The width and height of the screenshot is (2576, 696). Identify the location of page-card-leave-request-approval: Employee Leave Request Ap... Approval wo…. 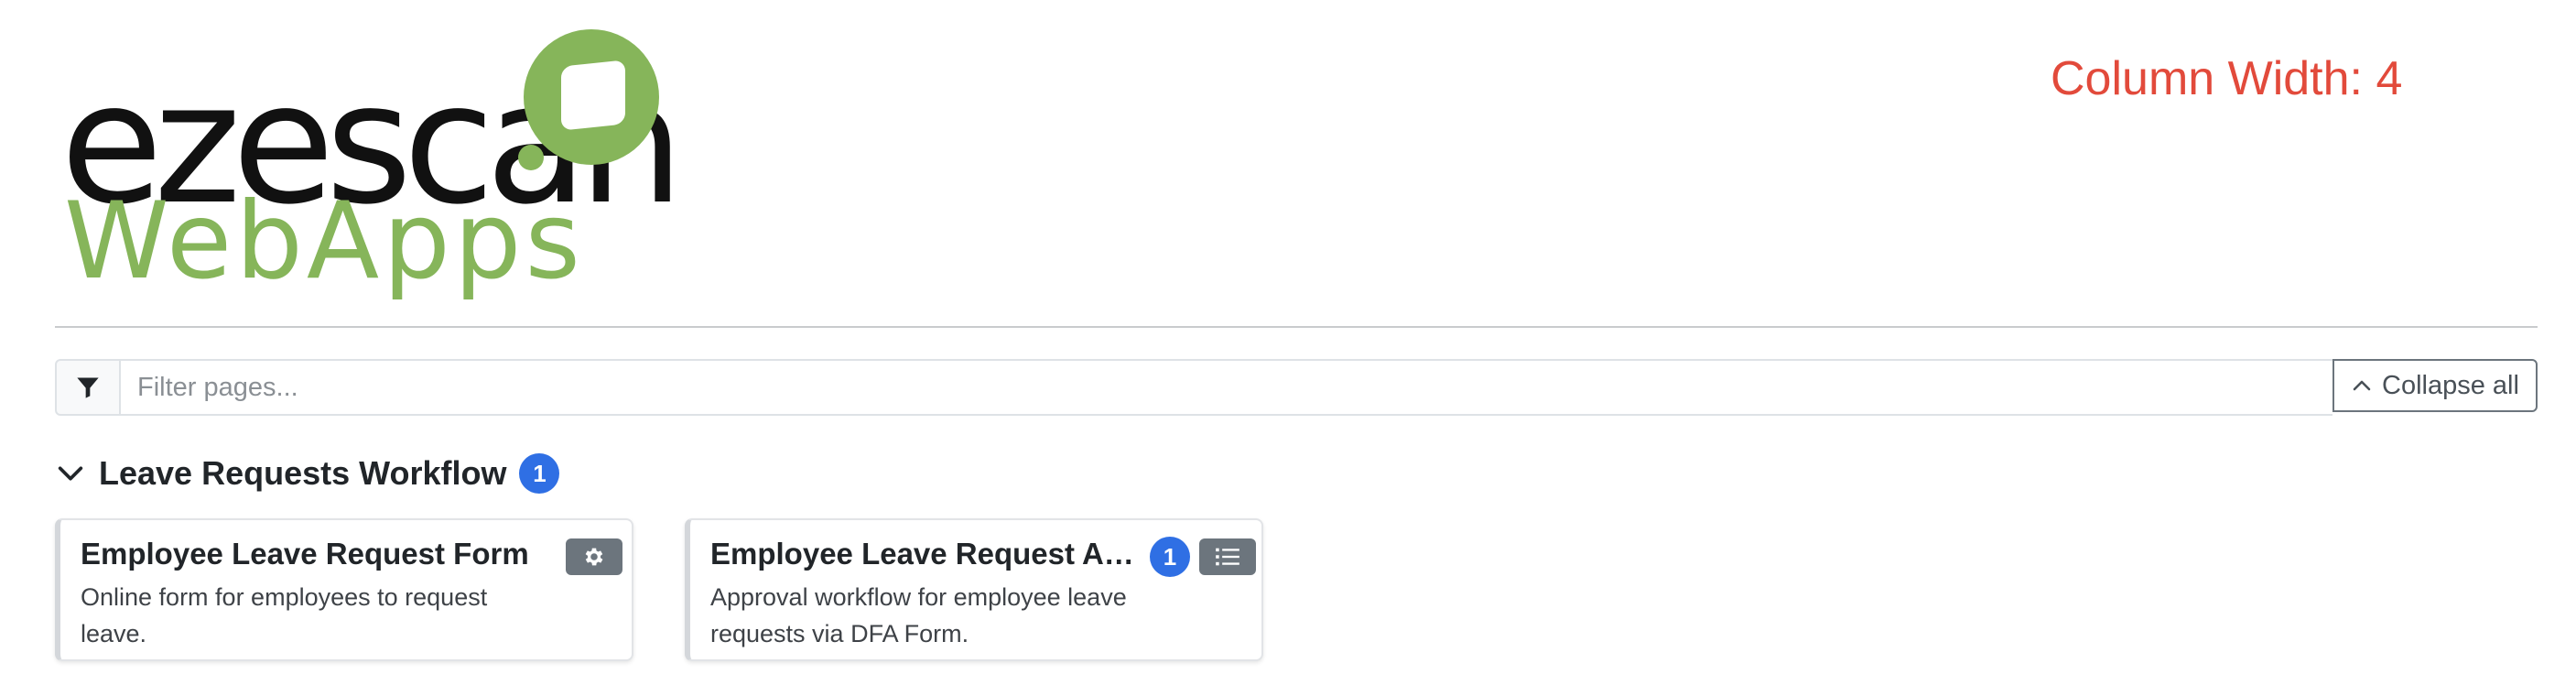
(974, 589).